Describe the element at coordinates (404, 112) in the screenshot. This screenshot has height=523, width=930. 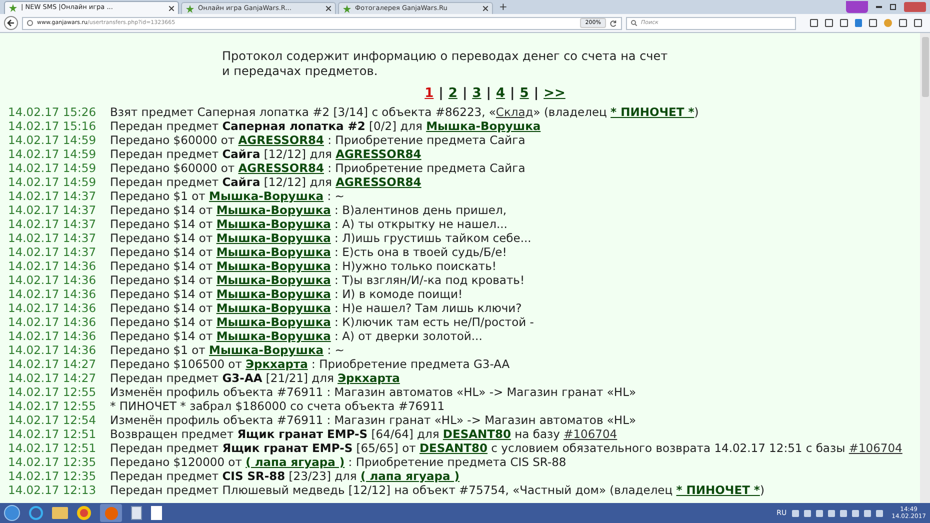
I see `log-entry: Взят предмет Саперная лопатка #2 [3/14] с объекта #86223, «Склад» (владелец * ПИНОЧЕТ *)` at that location.